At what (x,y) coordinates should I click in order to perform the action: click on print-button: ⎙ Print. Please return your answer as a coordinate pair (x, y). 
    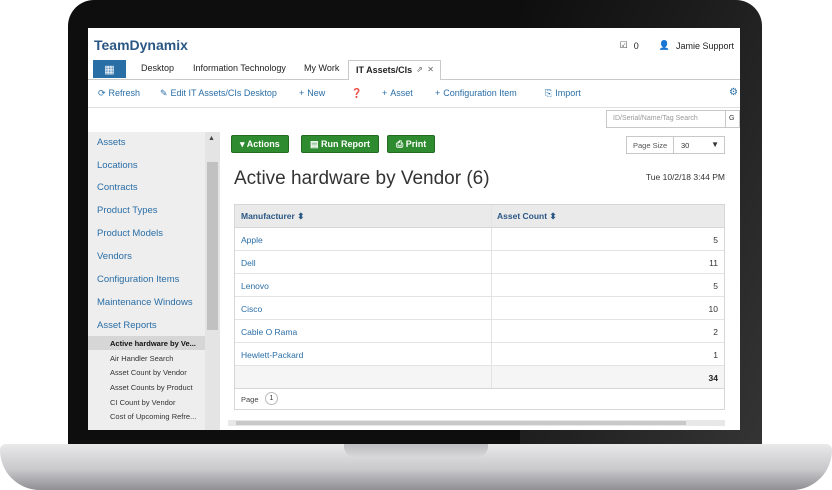
    Looking at the image, I should click on (411, 144).